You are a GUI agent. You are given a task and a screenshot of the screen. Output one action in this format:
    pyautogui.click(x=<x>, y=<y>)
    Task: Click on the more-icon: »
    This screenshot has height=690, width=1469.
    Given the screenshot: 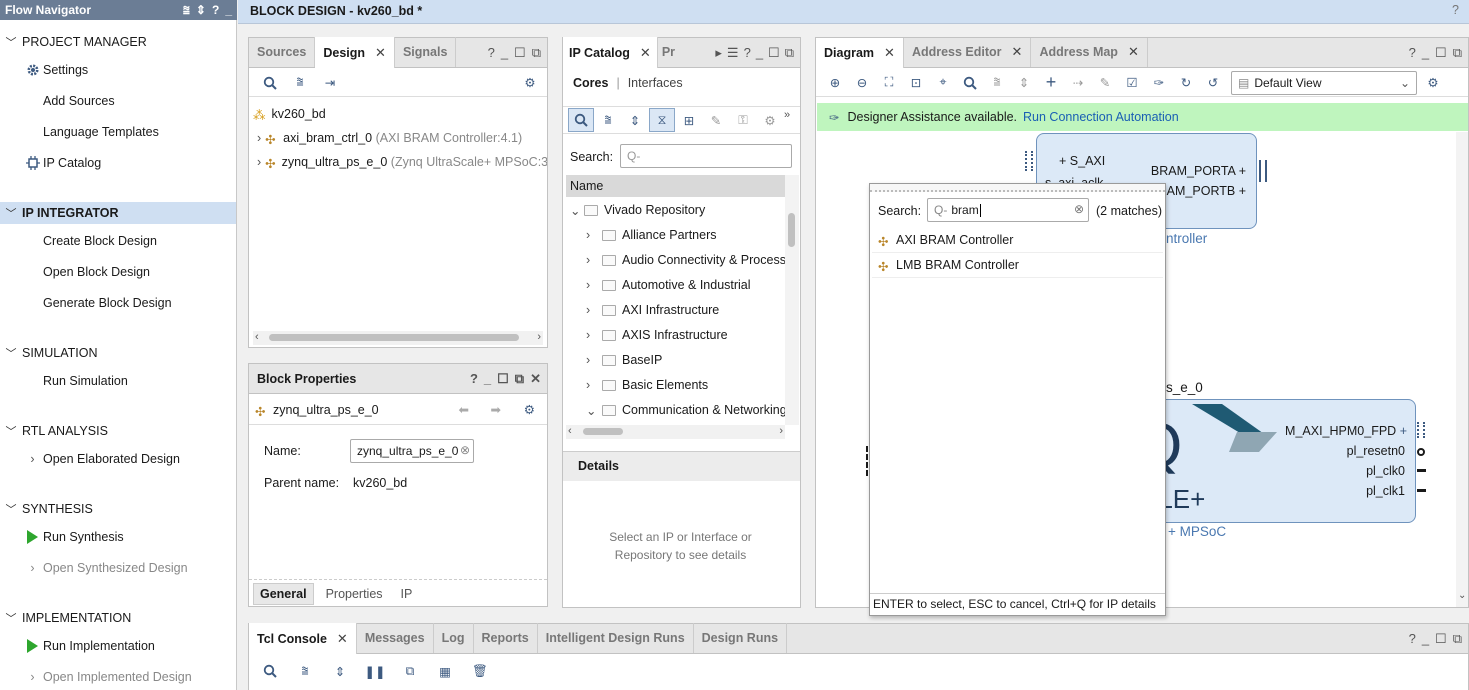 What is the action you would take?
    pyautogui.click(x=787, y=115)
    